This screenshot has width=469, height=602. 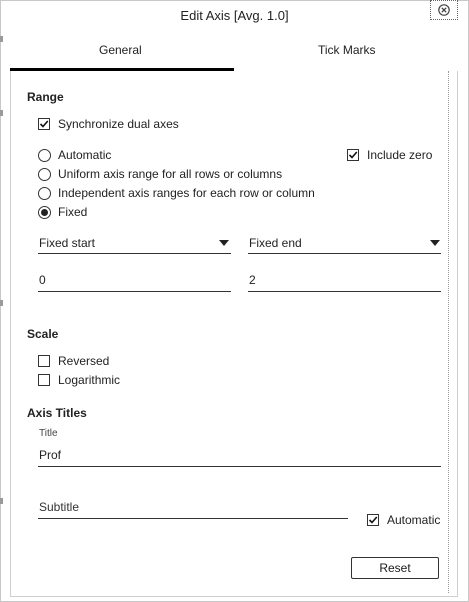 What do you see at coordinates (67, 243) in the screenshot?
I see `fixed-start-dropdown-label: Fixed start` at bounding box center [67, 243].